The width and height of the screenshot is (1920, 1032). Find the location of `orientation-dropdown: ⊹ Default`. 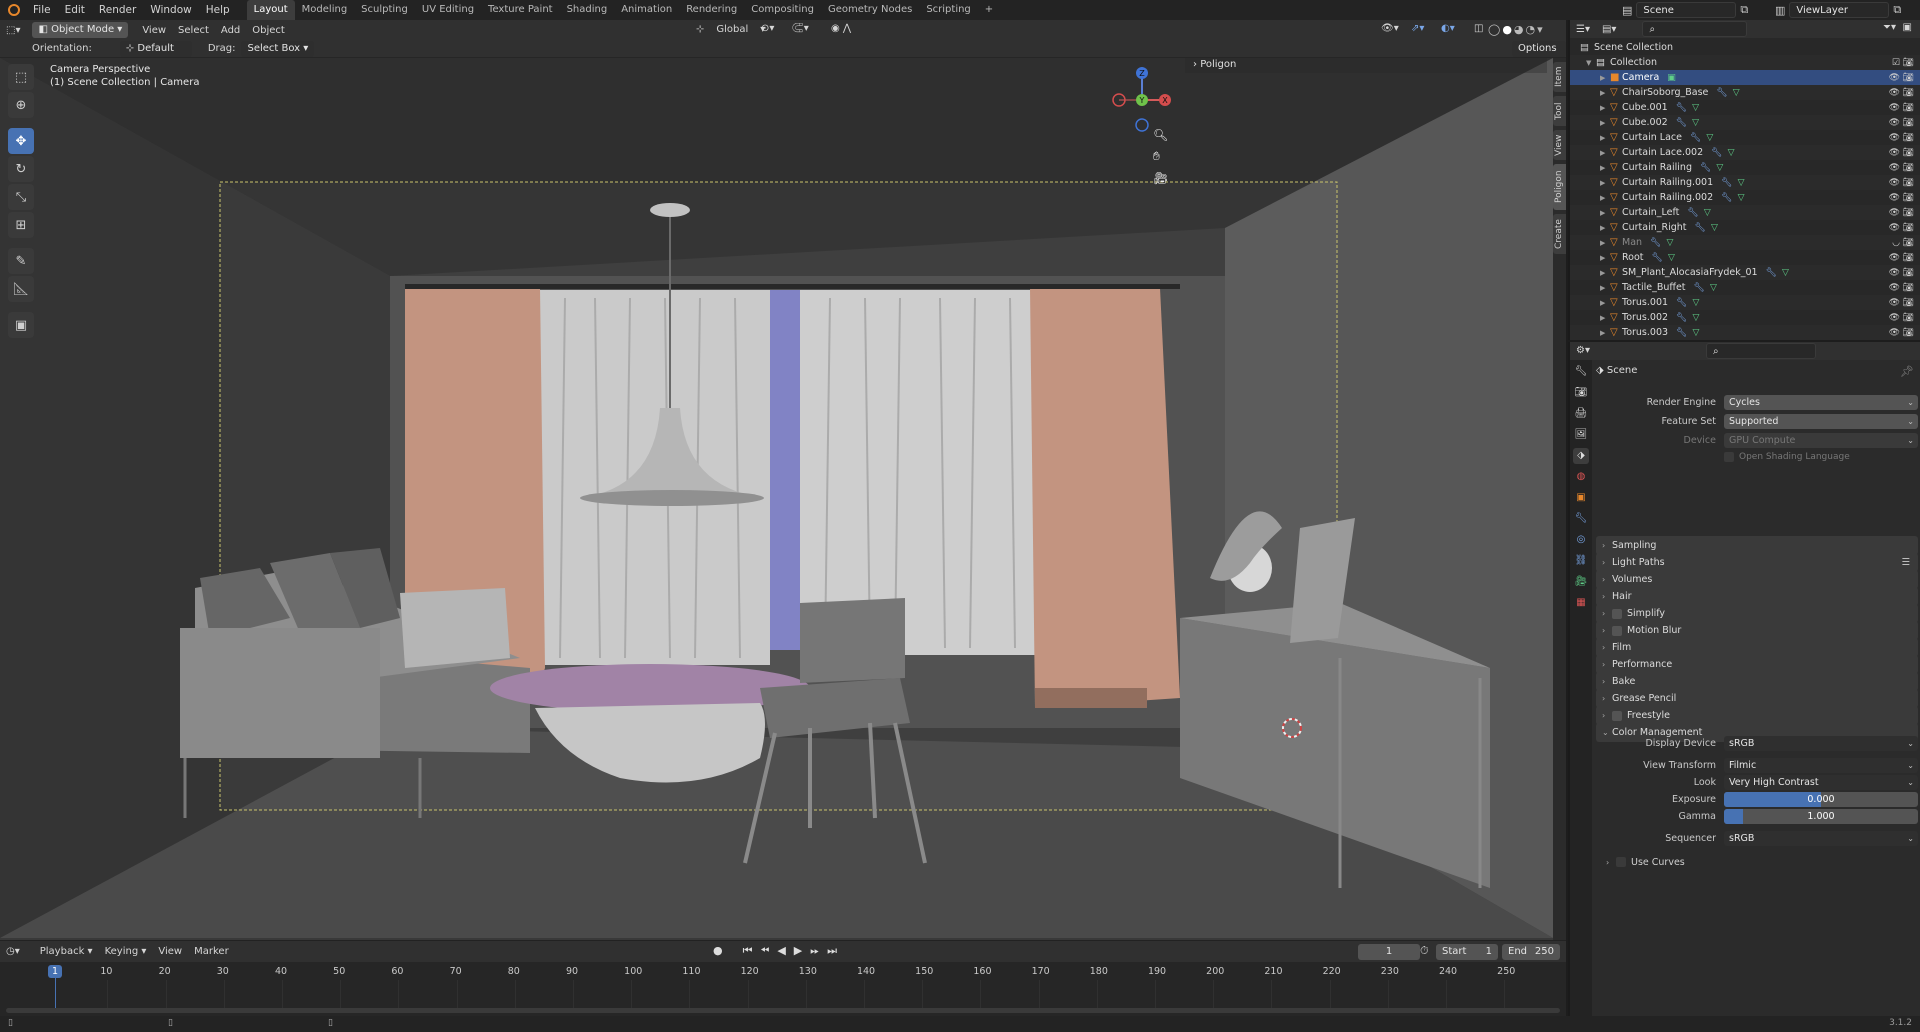

orientation-dropdown: ⊹ Default is located at coordinates (155, 48).